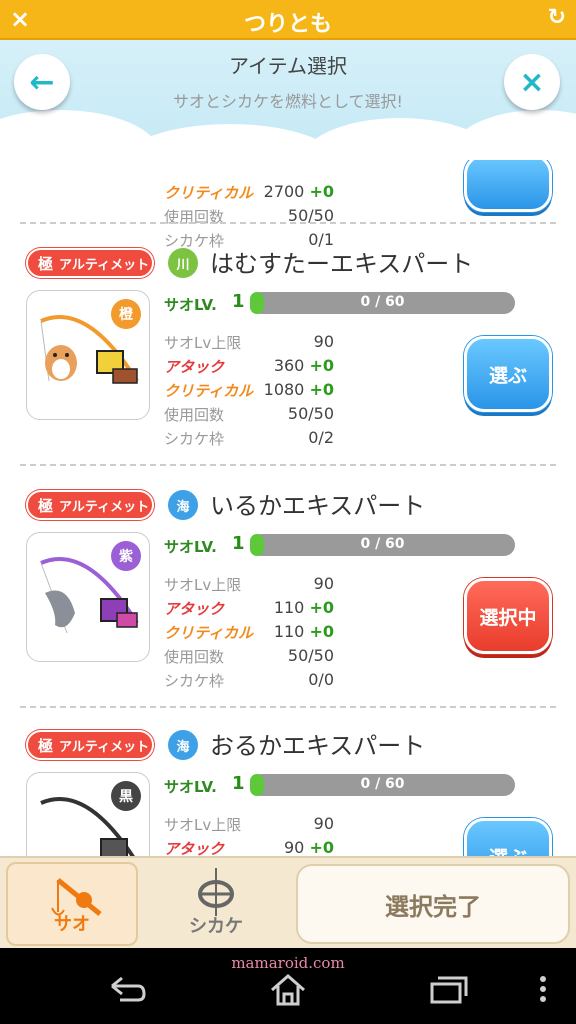 Image resolution: width=576 pixels, height=1024 pixels. Describe the element at coordinates (126, 796) in the screenshot. I see `color-tag-black: 黒` at that location.